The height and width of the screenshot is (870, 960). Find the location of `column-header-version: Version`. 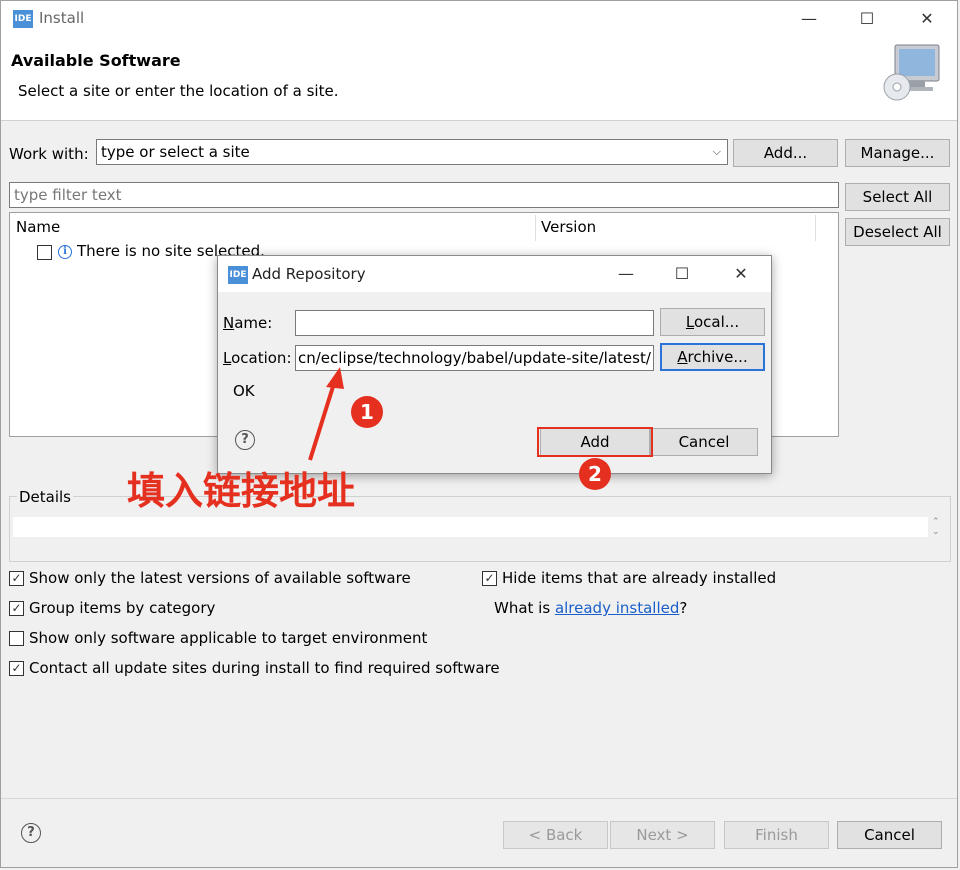

column-header-version: Version is located at coordinates (568, 227).